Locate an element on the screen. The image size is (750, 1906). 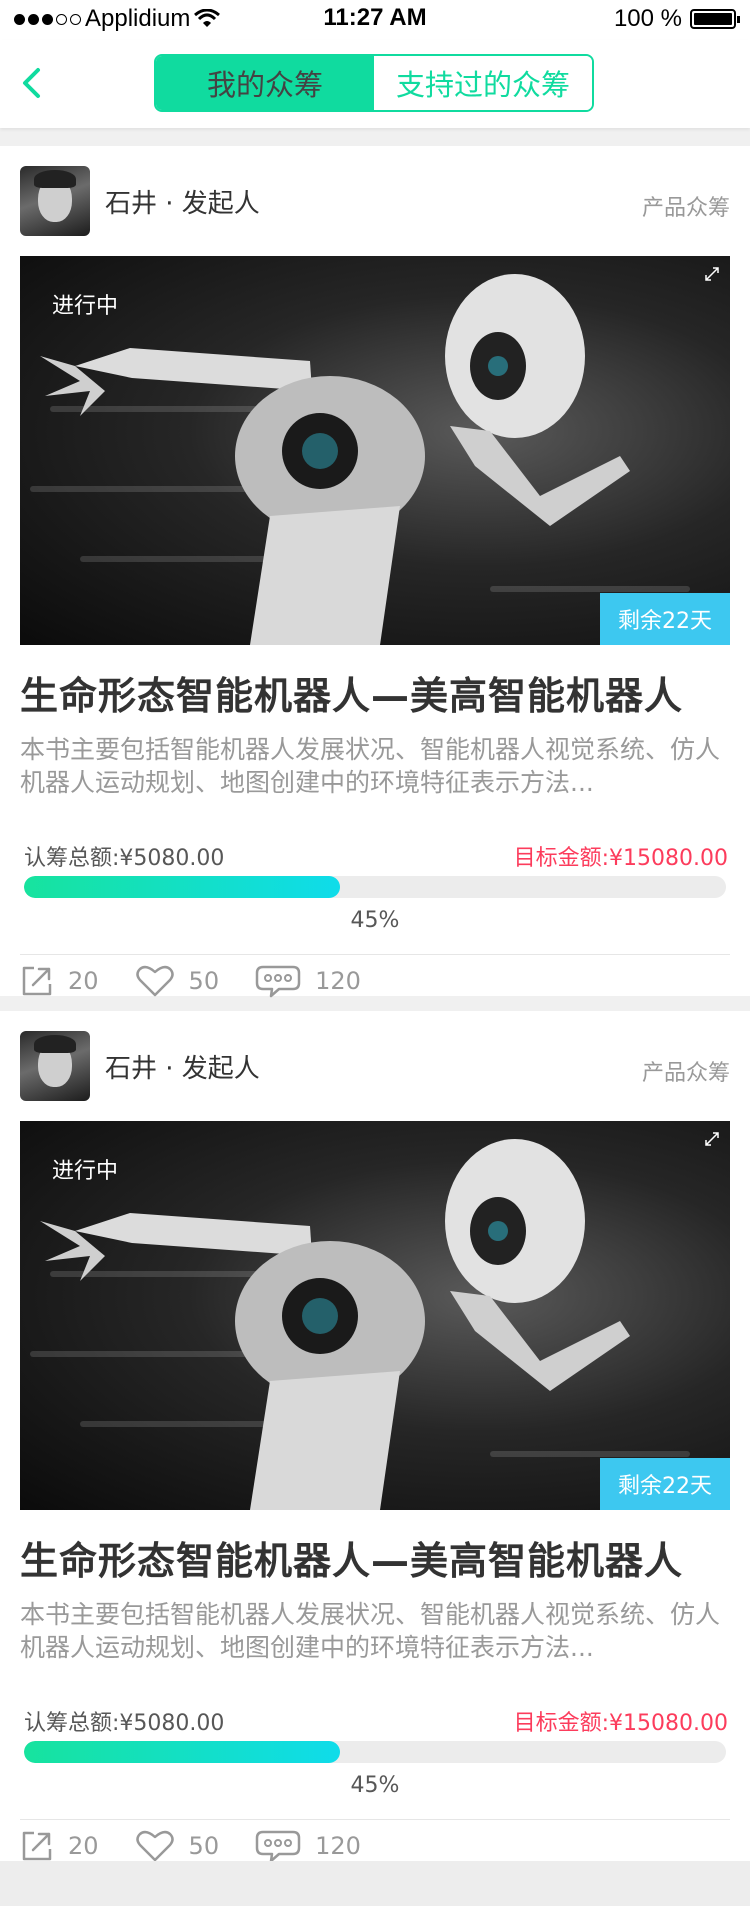
back-chevron-icon is located at coordinates (33, 83).